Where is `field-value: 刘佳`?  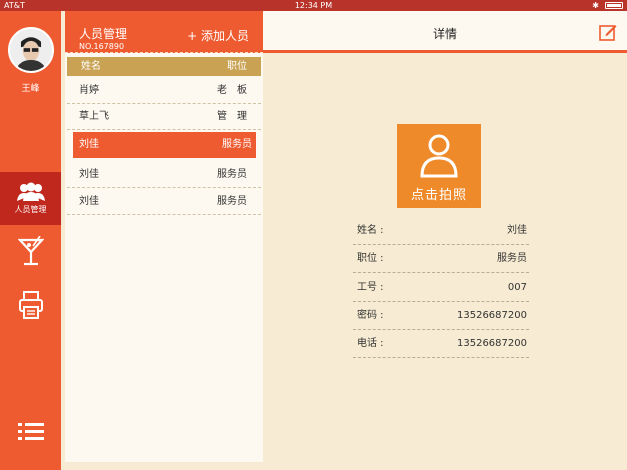
field-value: 刘佳 is located at coordinates (517, 230).